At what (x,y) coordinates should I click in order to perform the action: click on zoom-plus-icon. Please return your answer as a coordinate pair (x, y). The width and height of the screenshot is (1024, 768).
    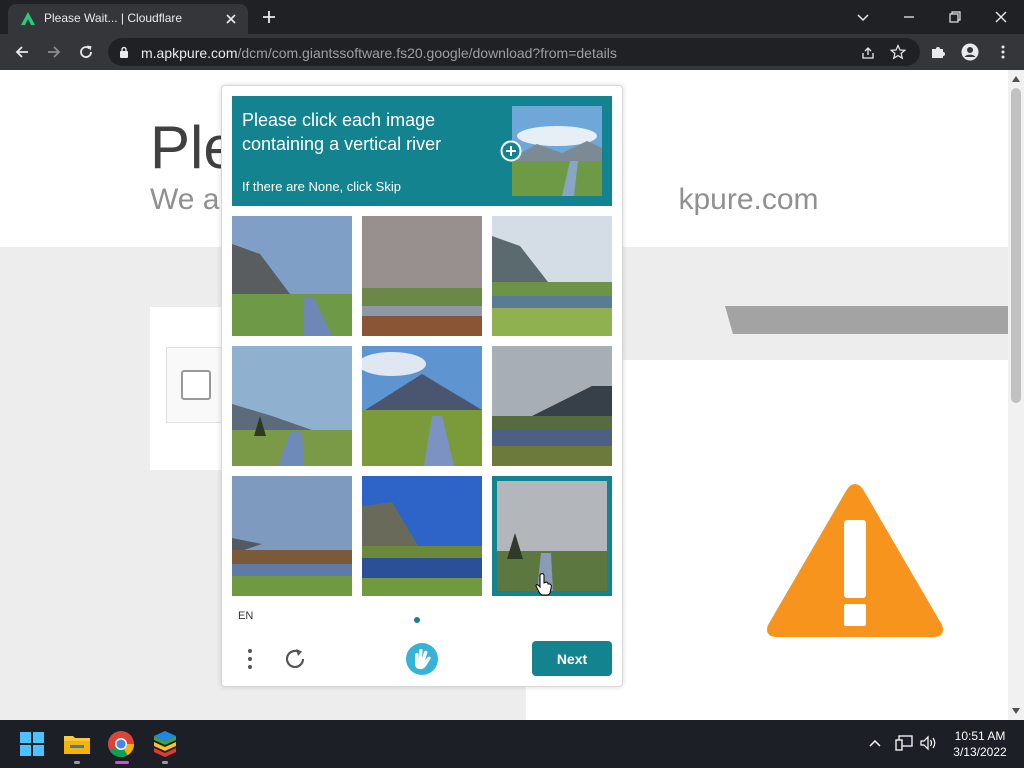
    Looking at the image, I should click on (511, 151).